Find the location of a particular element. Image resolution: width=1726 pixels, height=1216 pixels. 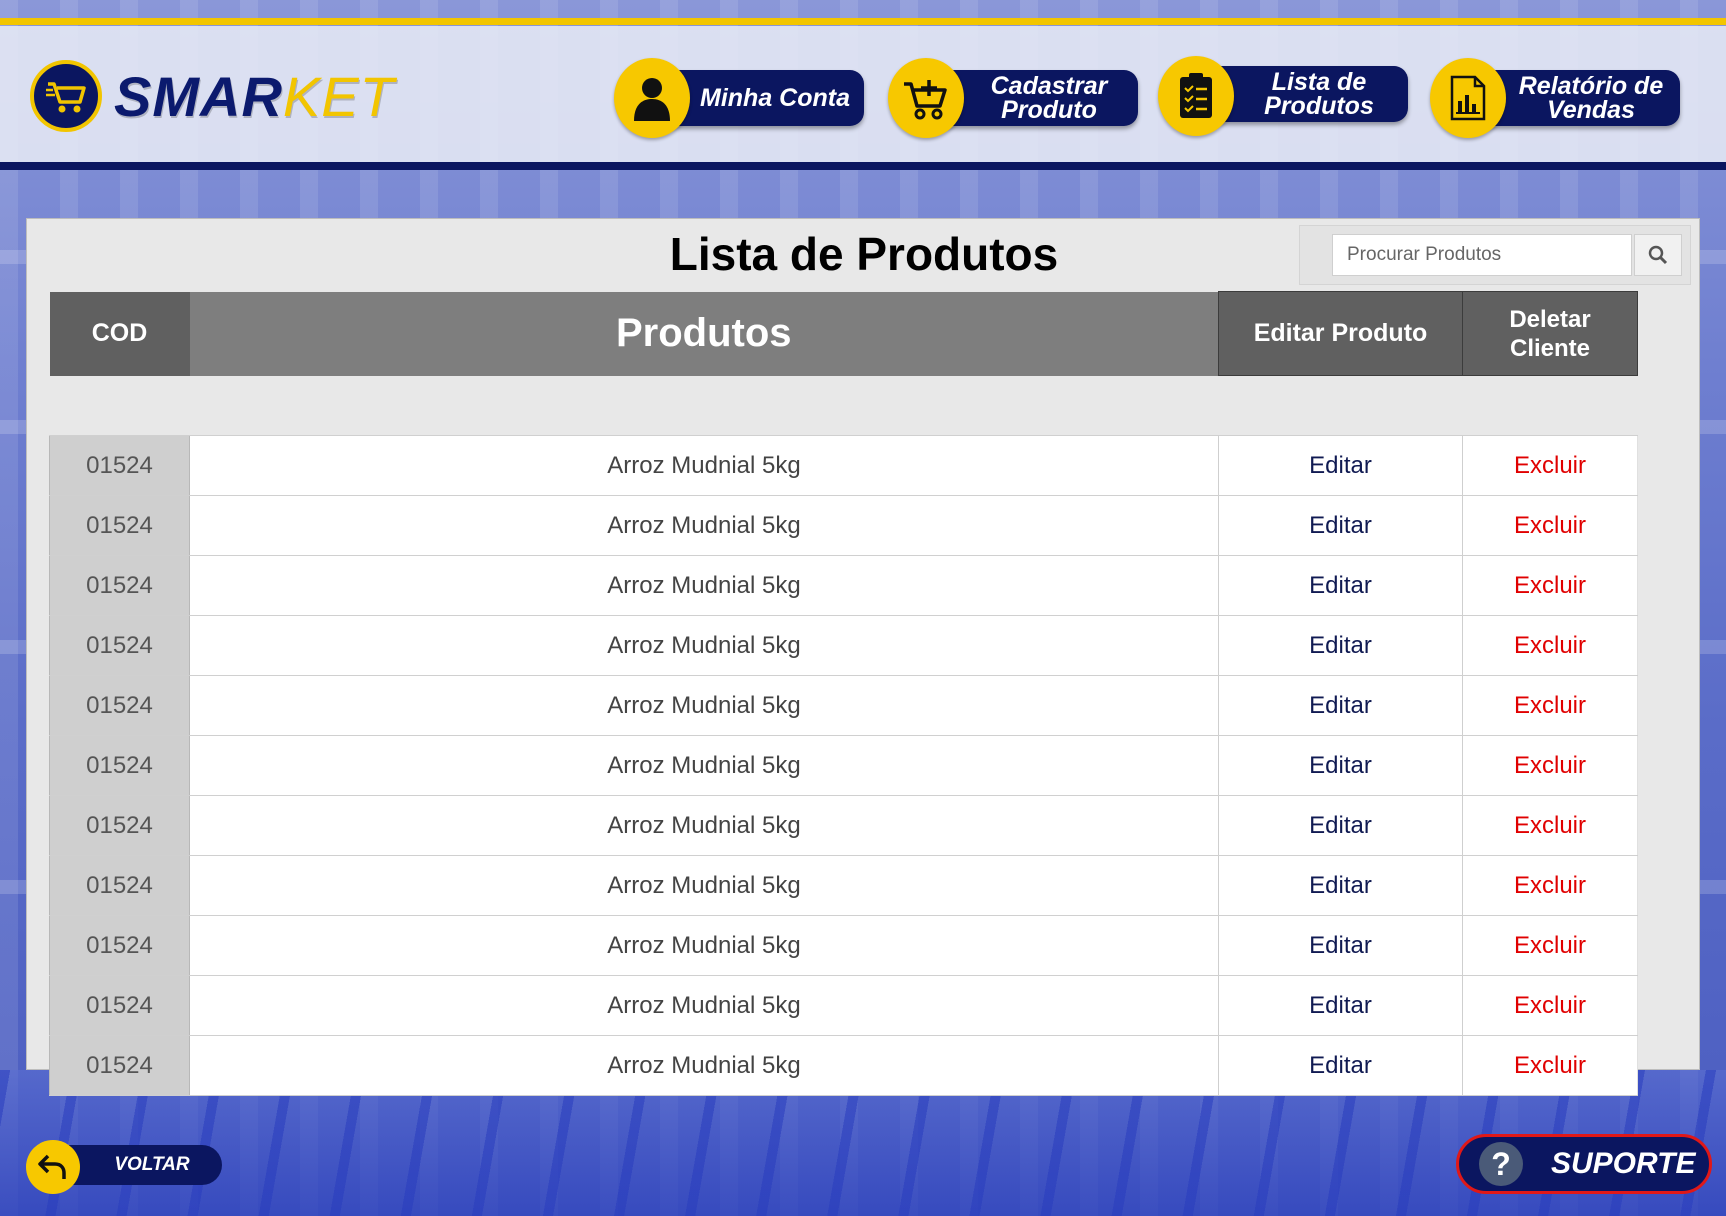

cart-add-icon is located at coordinates (926, 98).